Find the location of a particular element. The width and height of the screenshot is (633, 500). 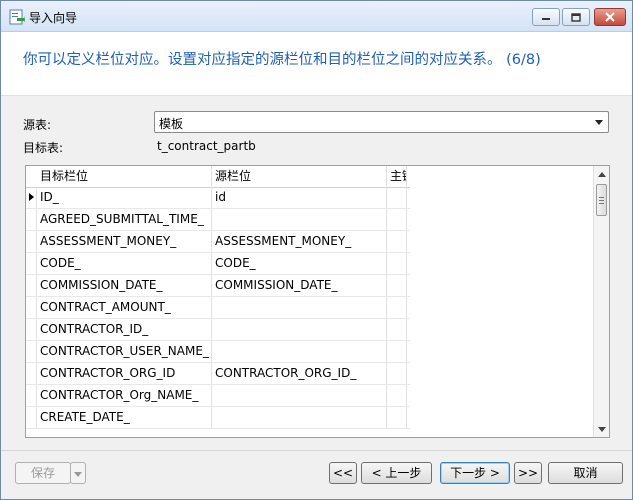

minimize-icon is located at coordinates (546, 19).